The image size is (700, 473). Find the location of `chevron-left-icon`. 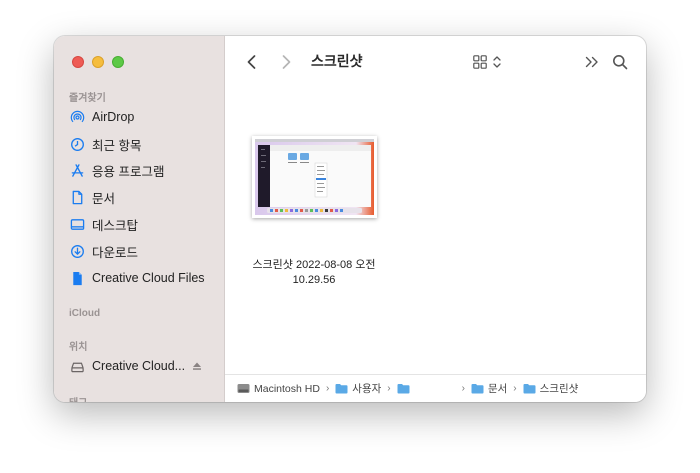

chevron-left-icon is located at coordinates (251, 62).